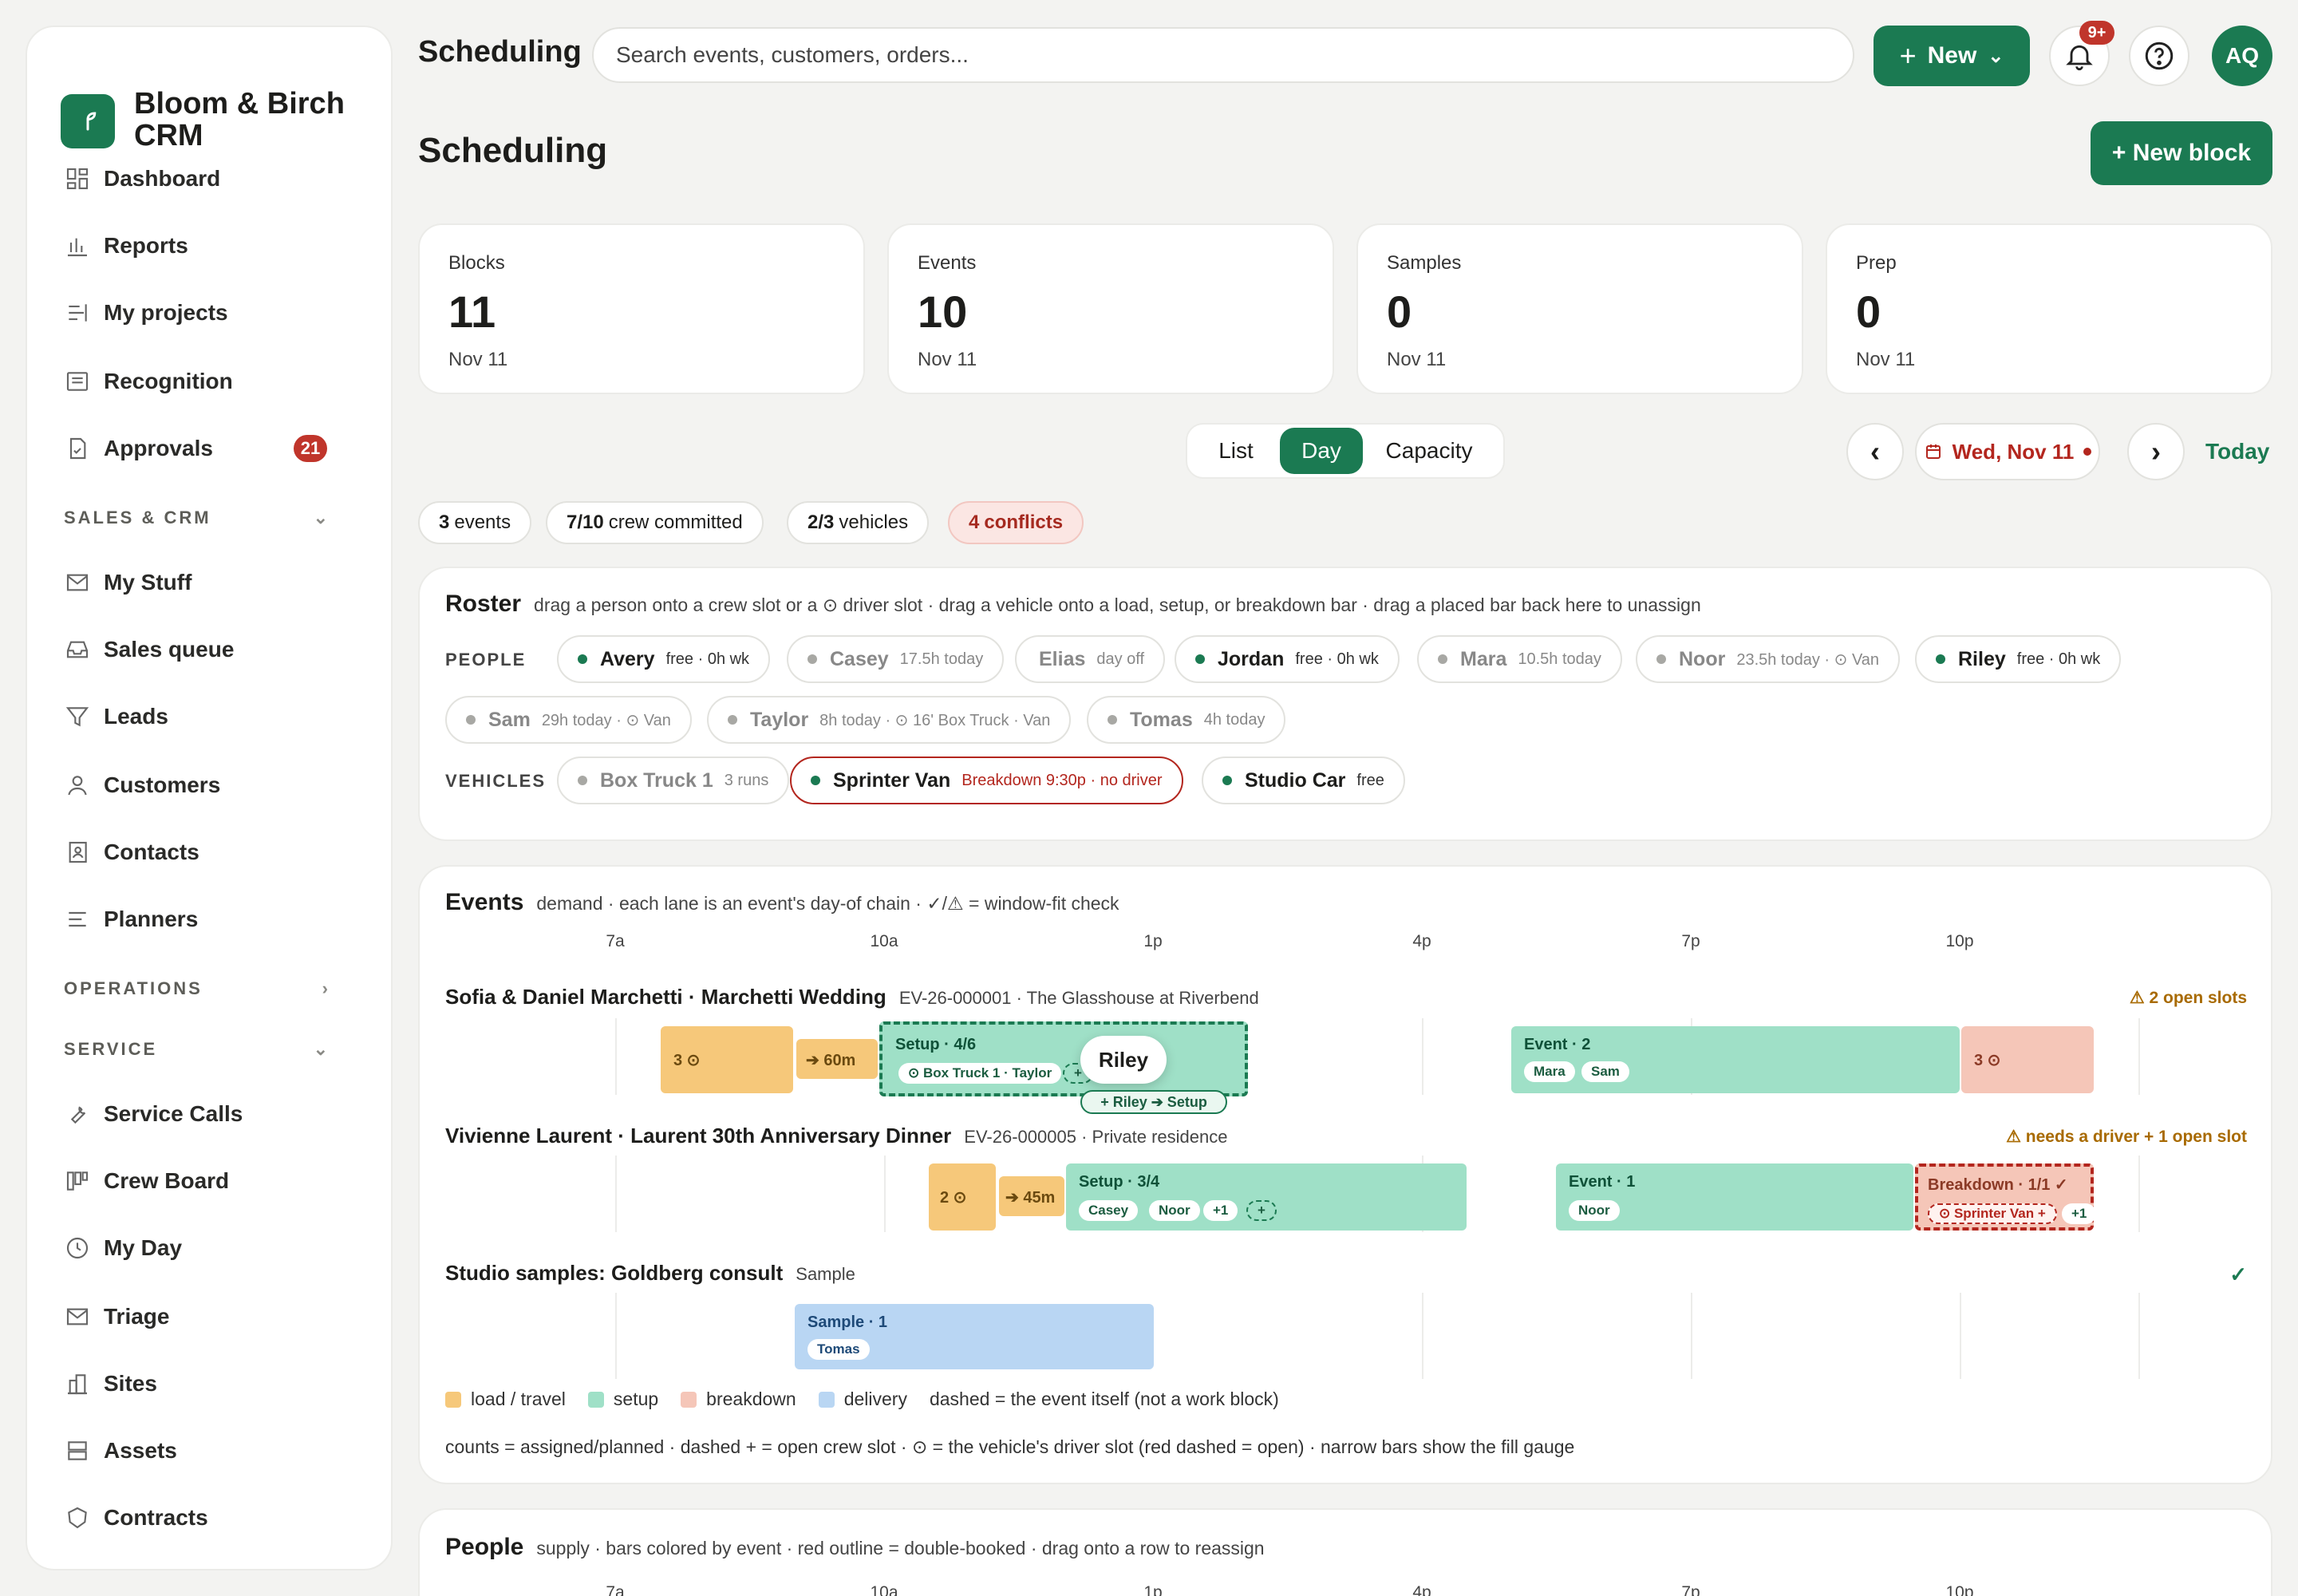  What do you see at coordinates (962, 1197) in the screenshot?
I see `load-bar: 2 ⊙` at bounding box center [962, 1197].